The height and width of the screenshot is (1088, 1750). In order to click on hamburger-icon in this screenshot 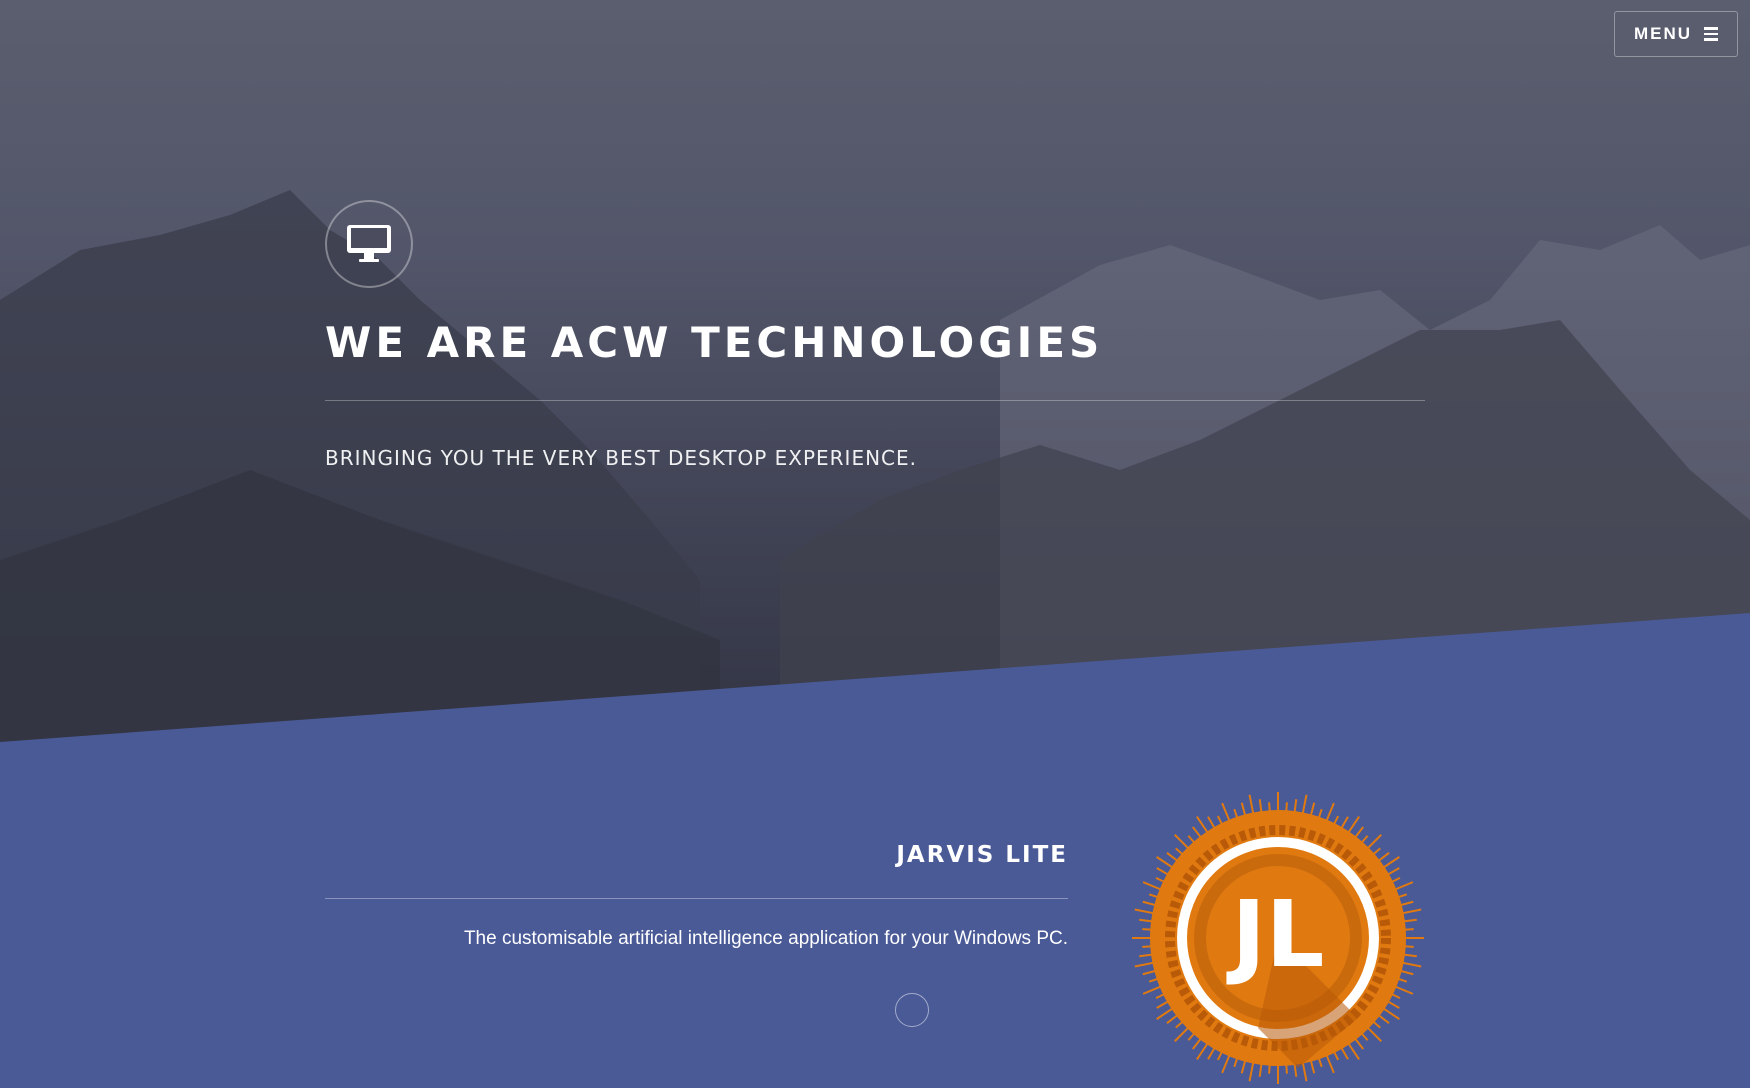, I will do `click(1711, 34)`.